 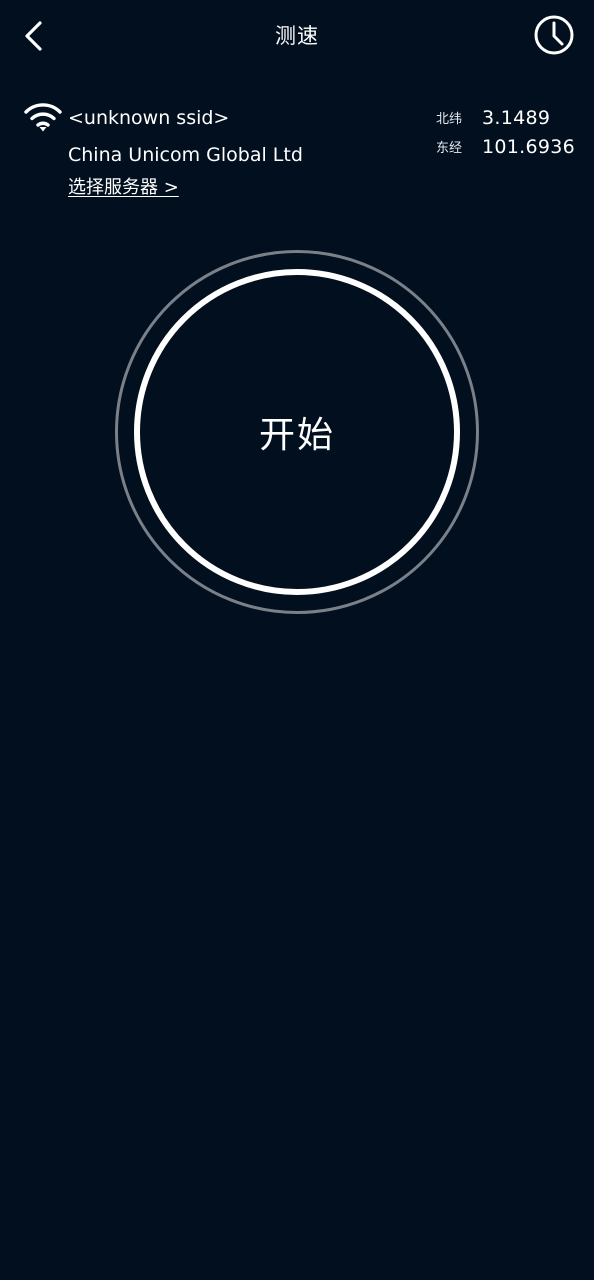 What do you see at coordinates (449, 119) in the screenshot?
I see `latitude-label: 北纬` at bounding box center [449, 119].